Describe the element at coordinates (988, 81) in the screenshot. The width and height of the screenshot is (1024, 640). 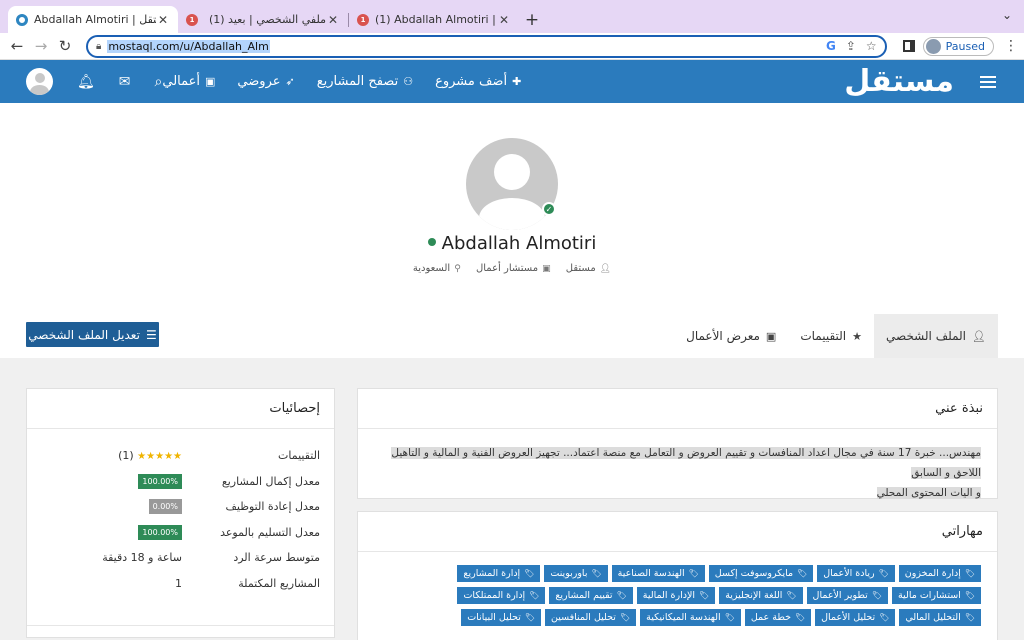
I see `hamburger-menu-icon` at that location.